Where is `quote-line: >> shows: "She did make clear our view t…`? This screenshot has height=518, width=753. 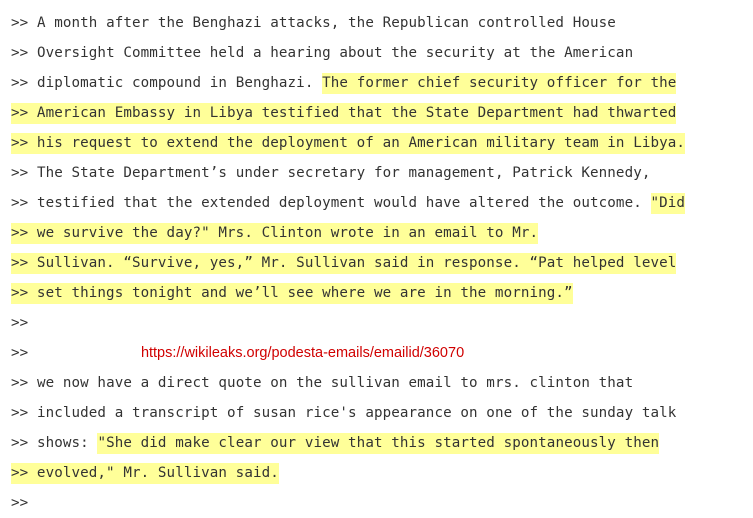
quote-line: >> shows: "She did make clear our view t… is located at coordinates (382, 443).